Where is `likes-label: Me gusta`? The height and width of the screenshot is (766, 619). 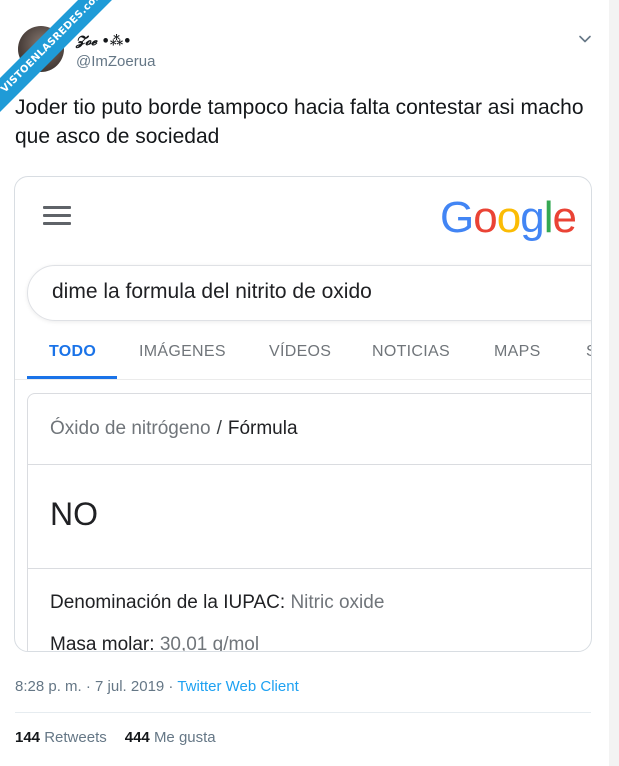
likes-label: Me gusta is located at coordinates (184, 737).